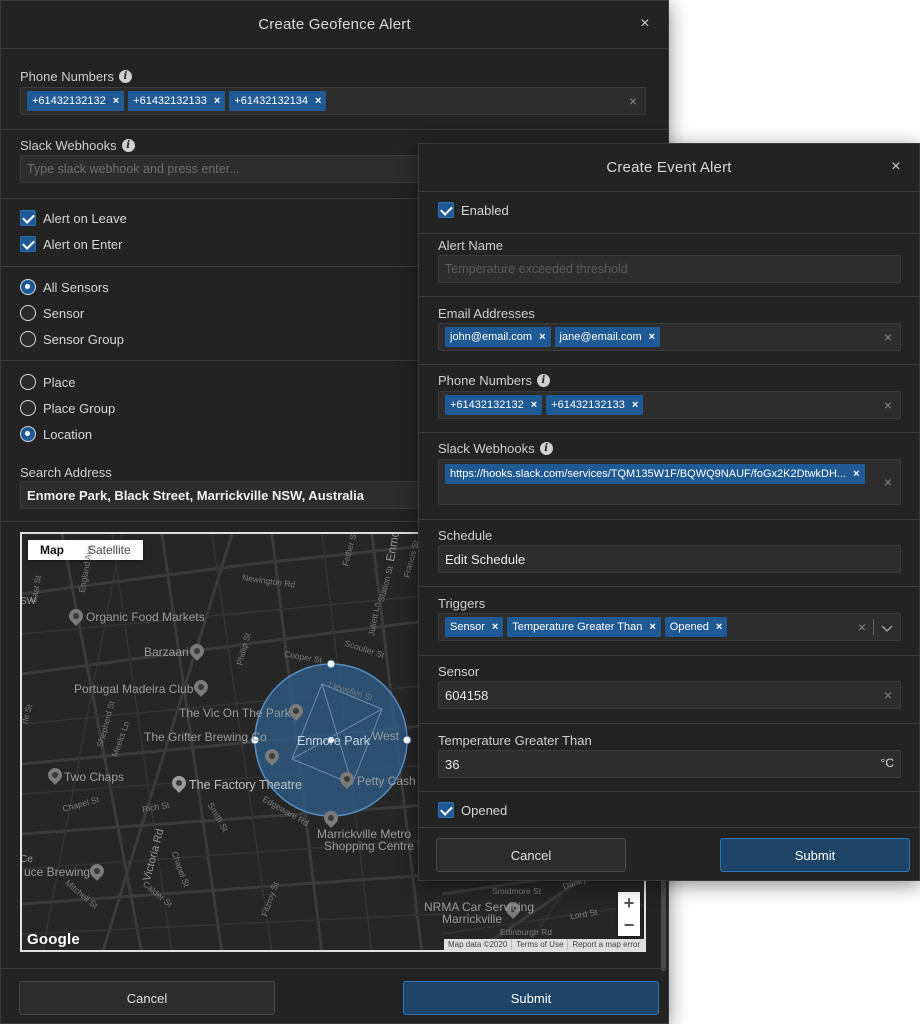 This screenshot has height=1024, width=920. I want to click on poi-label: Shopping Centre, so click(369, 846).